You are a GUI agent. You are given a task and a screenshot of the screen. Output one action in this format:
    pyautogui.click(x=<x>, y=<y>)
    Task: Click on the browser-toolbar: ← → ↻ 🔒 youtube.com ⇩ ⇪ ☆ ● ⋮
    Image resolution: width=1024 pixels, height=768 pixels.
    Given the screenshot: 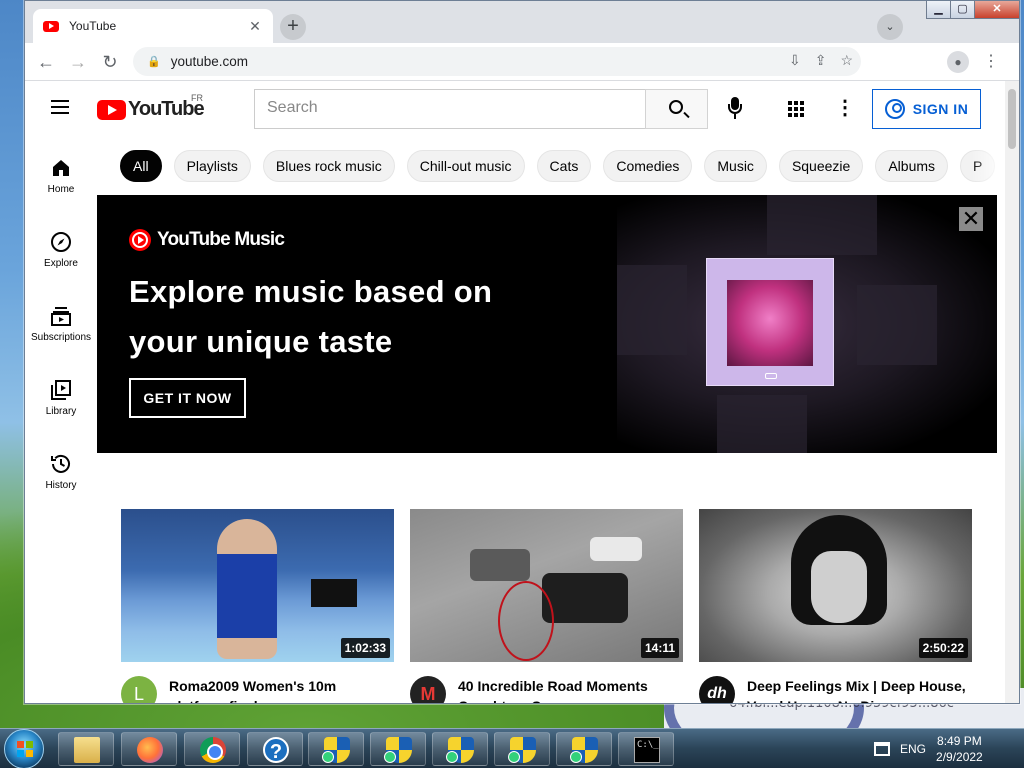 What is the action you would take?
    pyautogui.click(x=522, y=62)
    